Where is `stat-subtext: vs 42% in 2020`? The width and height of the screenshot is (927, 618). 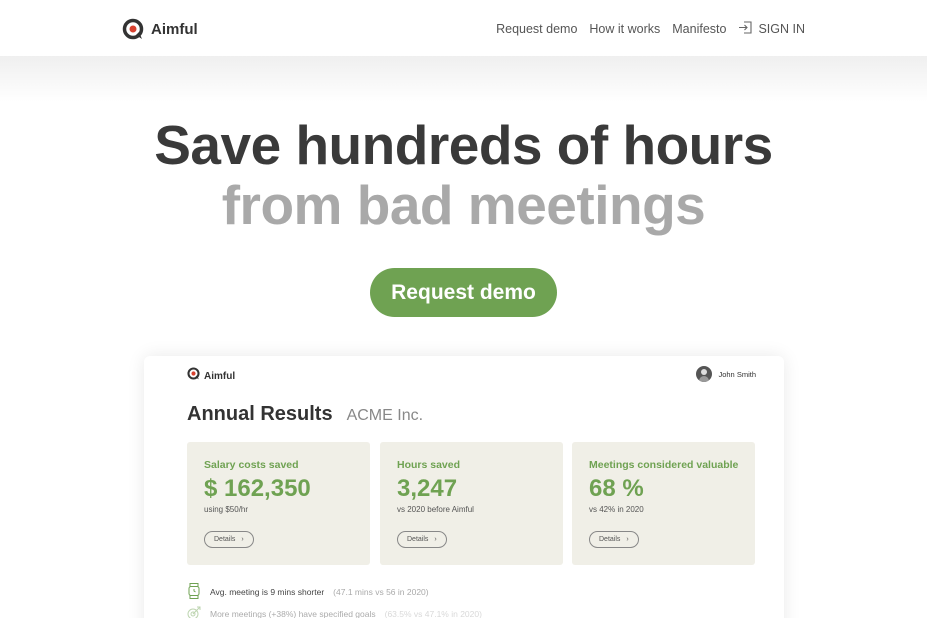
stat-subtext: vs 42% in 2020 is located at coordinates (616, 509).